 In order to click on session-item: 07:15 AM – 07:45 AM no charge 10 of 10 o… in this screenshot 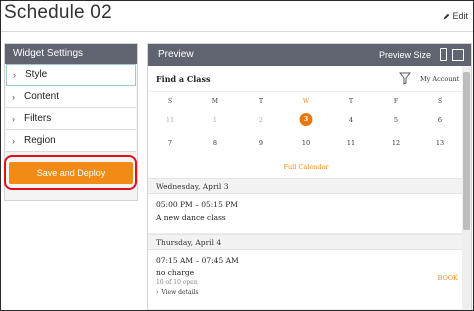, I will do `click(306, 280)`.